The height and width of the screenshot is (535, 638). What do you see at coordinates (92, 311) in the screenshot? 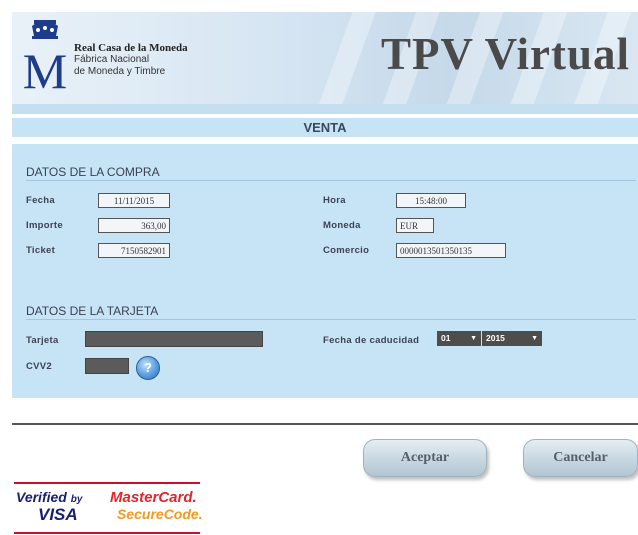
I see `card-section-title: DATOS DE LA TARJETA` at bounding box center [92, 311].